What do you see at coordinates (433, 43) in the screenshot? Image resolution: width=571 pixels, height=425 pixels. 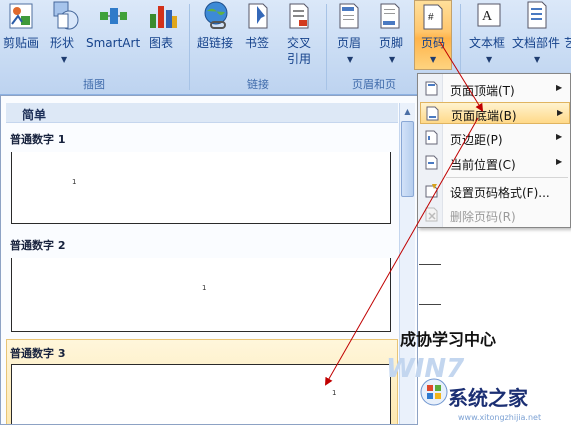 I see `page-number-label: 页码` at bounding box center [433, 43].